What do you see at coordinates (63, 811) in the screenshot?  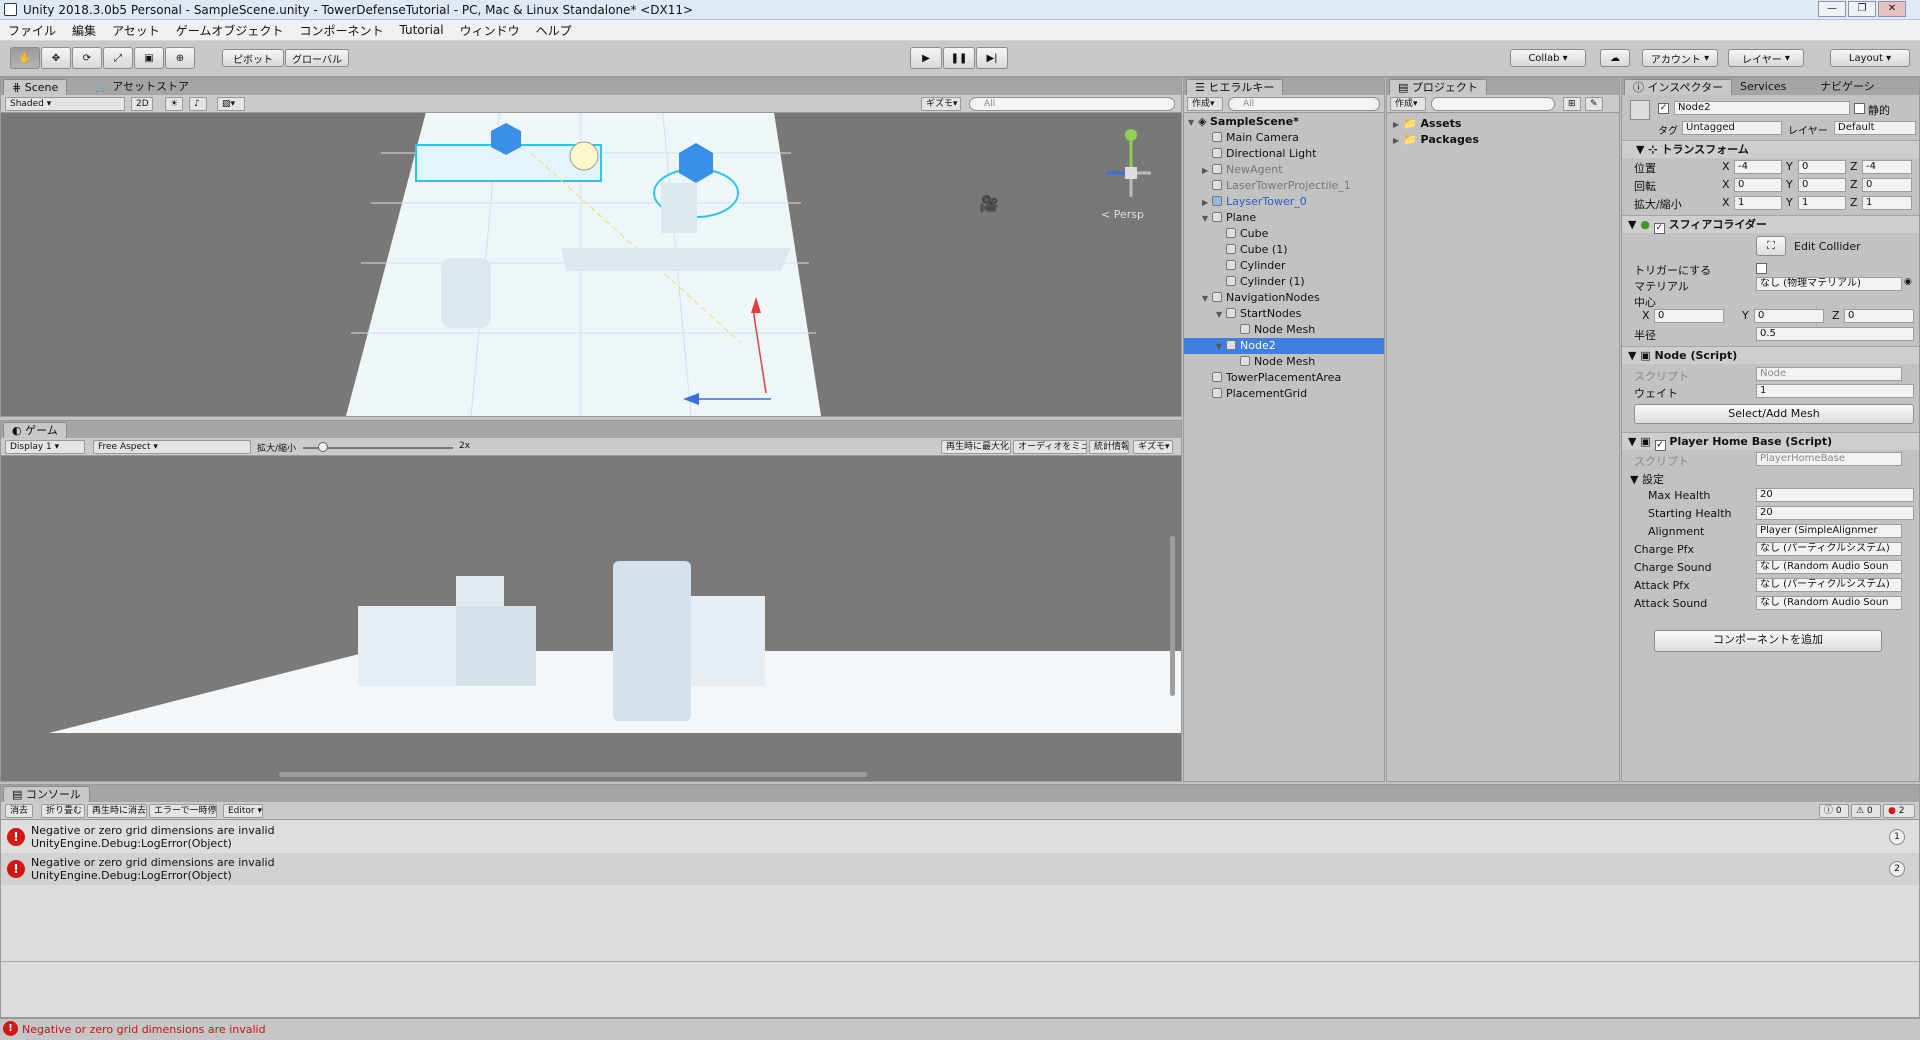 I see `collapse-toggle: 折り畳む` at bounding box center [63, 811].